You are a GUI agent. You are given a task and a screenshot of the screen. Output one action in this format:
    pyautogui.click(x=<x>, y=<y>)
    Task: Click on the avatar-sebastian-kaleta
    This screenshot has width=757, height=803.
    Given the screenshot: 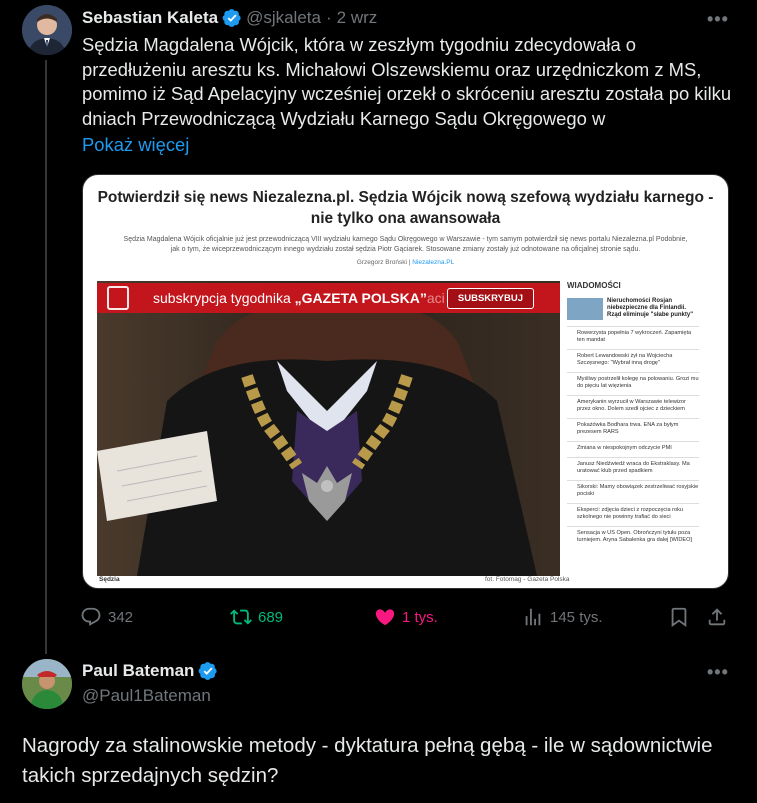 What is the action you would take?
    pyautogui.click(x=47, y=30)
    